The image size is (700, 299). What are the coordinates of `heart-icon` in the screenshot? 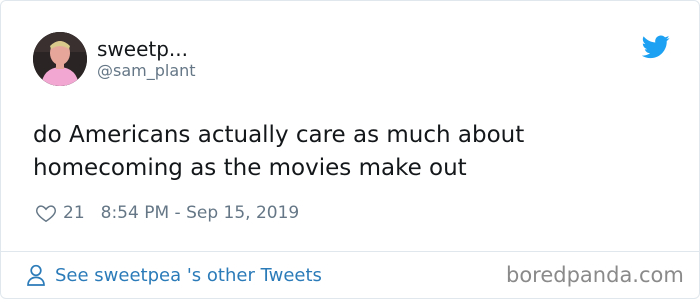 It's located at (46, 213).